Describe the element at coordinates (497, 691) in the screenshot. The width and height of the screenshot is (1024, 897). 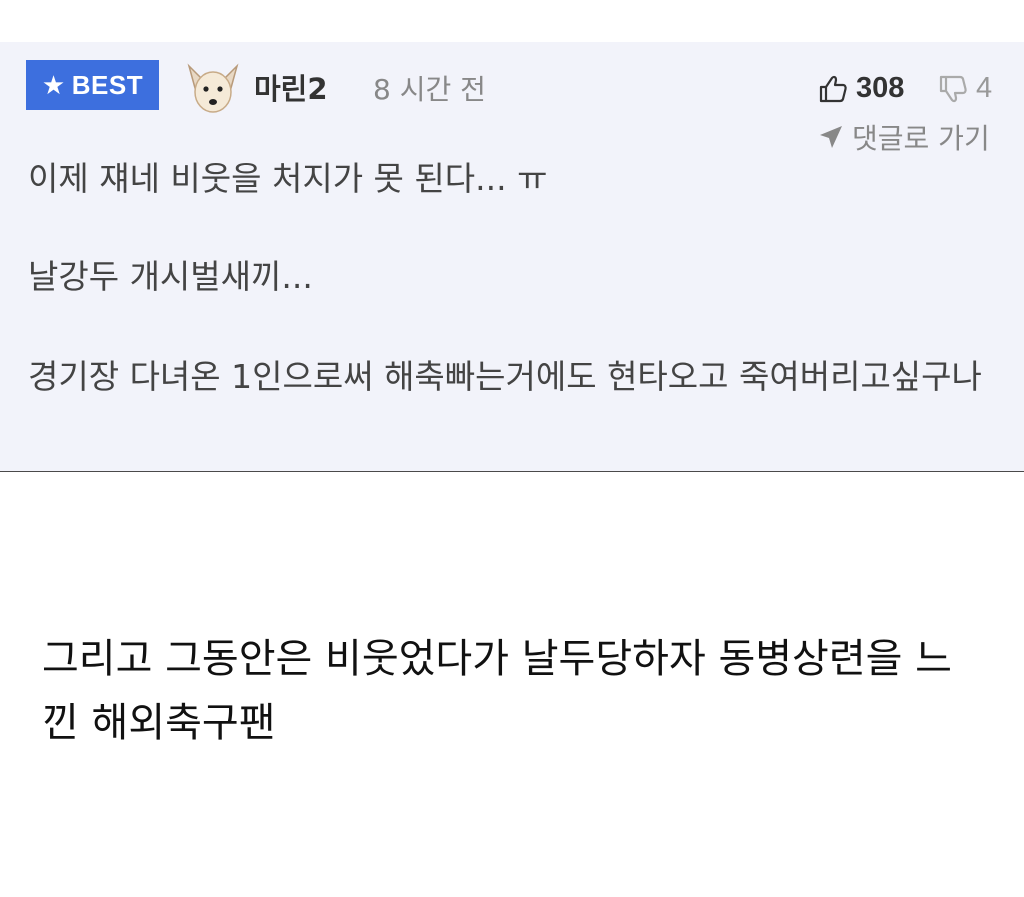
I see `post-caption: 그리고 그동안은 비웃었다가 날두당하자 동병상련을 느낀 해외축구팬` at that location.